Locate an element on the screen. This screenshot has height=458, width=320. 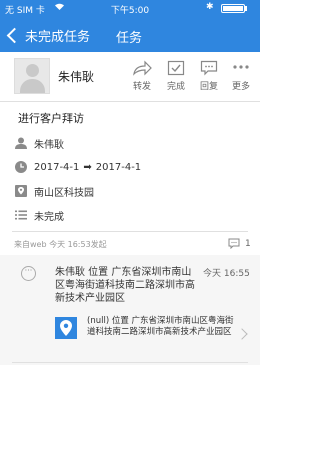
date-row: 2017-4-1 ➡ 2017-4-1 is located at coordinates (134, 167).